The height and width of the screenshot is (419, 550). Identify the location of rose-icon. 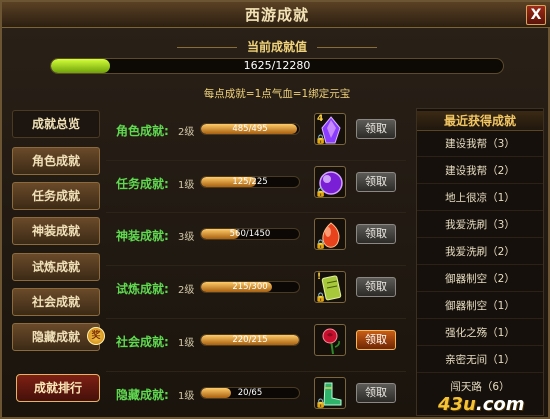
(330, 340).